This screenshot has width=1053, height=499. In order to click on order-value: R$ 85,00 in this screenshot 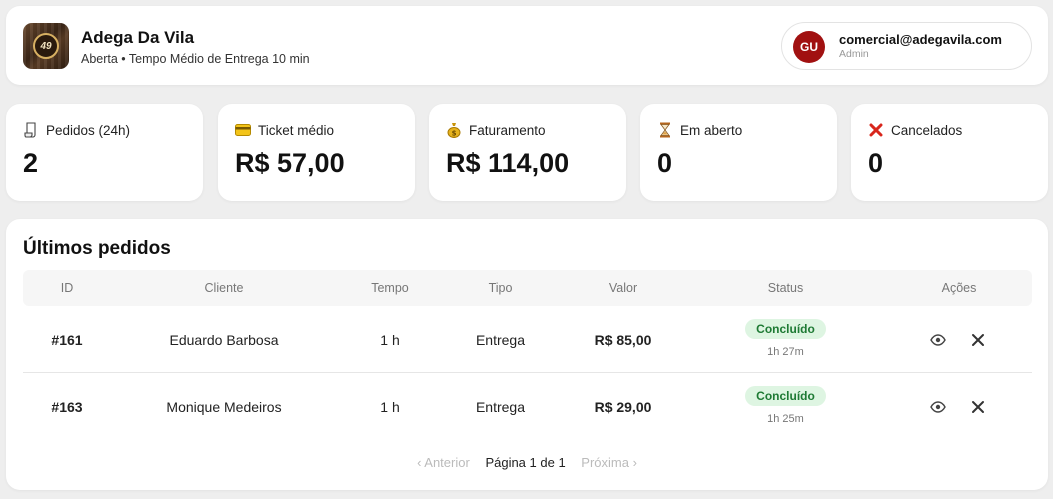, I will do `click(623, 340)`.